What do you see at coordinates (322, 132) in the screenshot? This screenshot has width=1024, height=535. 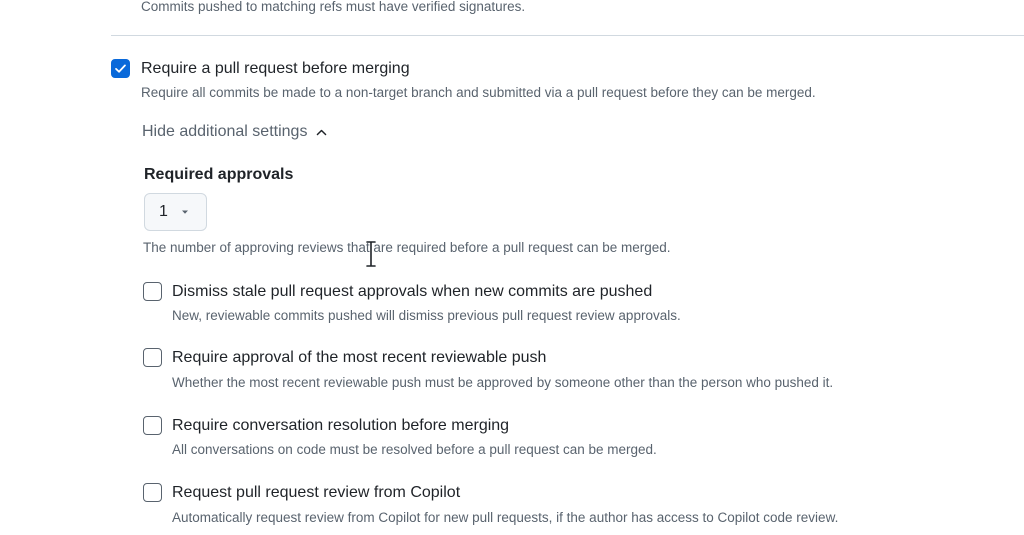 I see `chevron-up-icon` at bounding box center [322, 132].